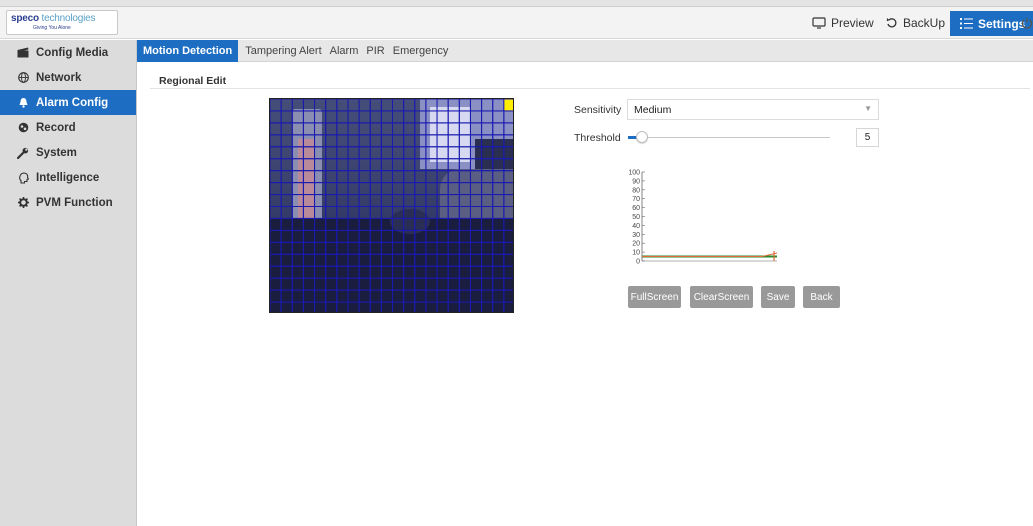  I want to click on preview-button: Preview, so click(843, 23).